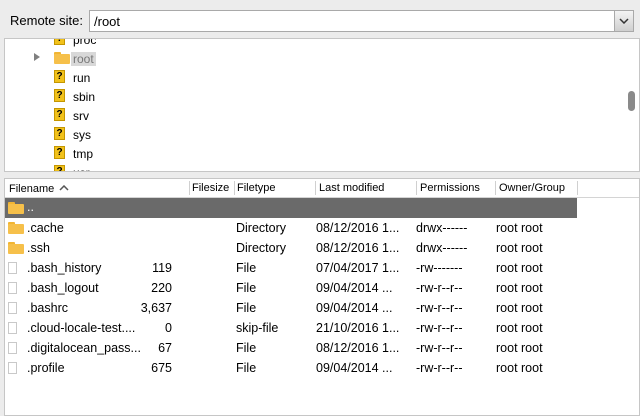  I want to click on column-filename: Filename, so click(39, 189).